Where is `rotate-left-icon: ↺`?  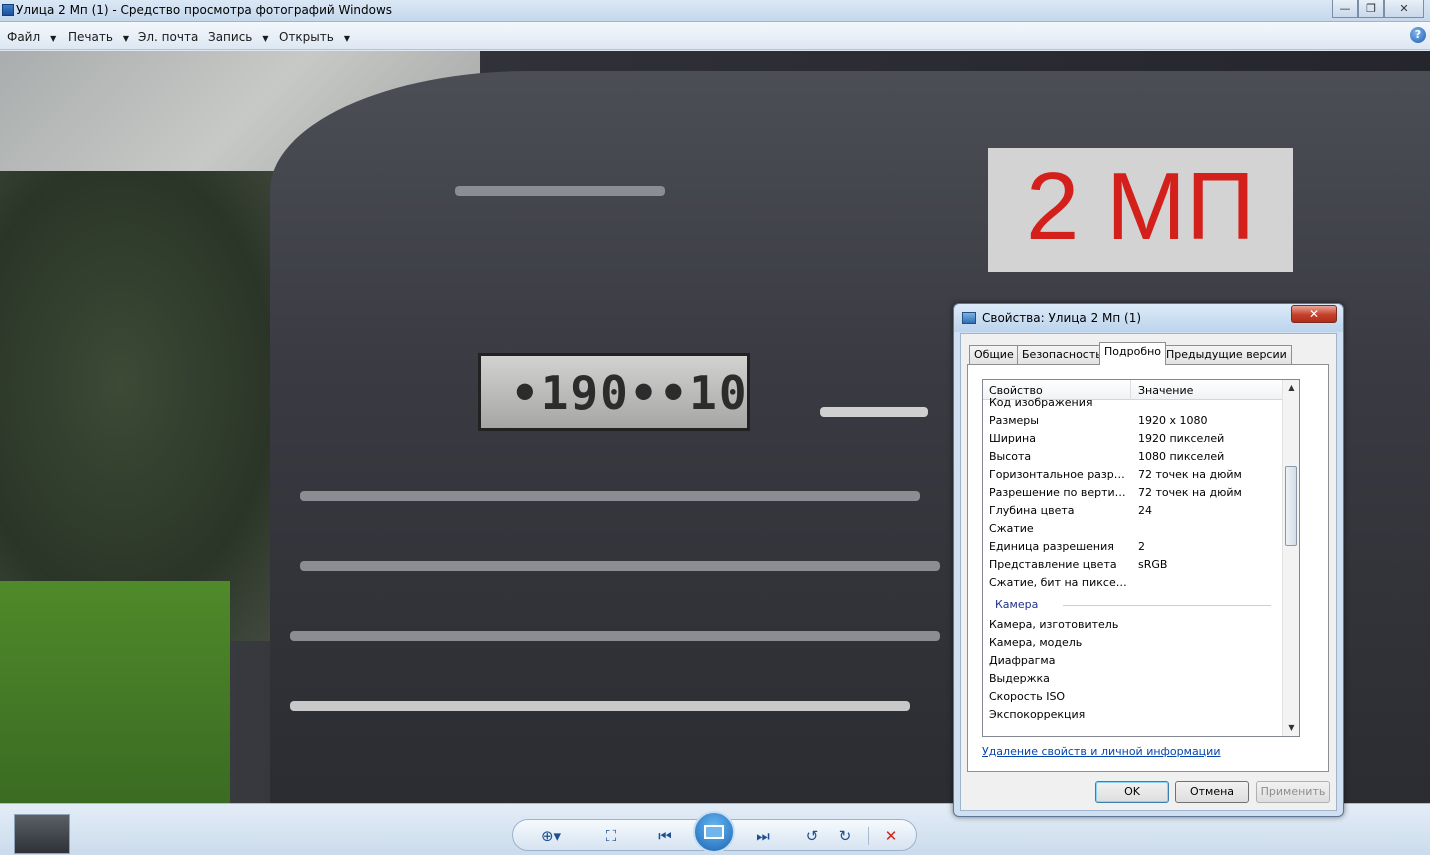
rotate-left-icon: ↺ is located at coordinates (812, 836).